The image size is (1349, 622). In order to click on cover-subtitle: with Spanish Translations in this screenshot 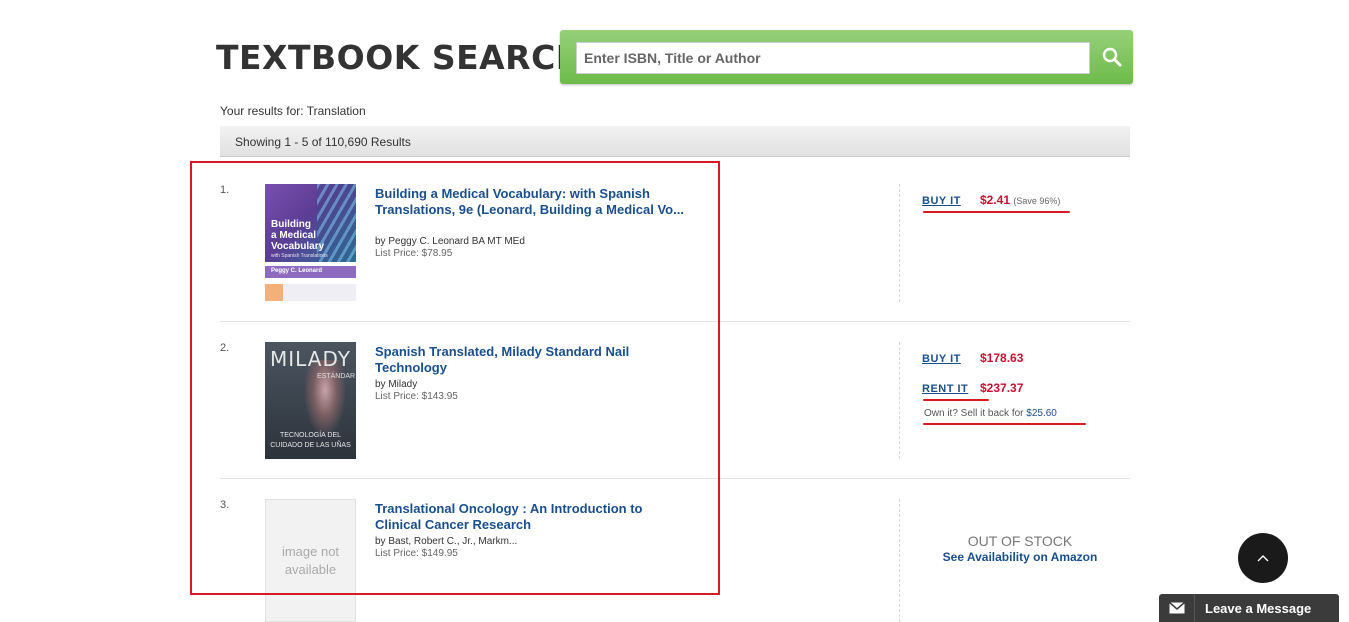, I will do `click(299, 256)`.